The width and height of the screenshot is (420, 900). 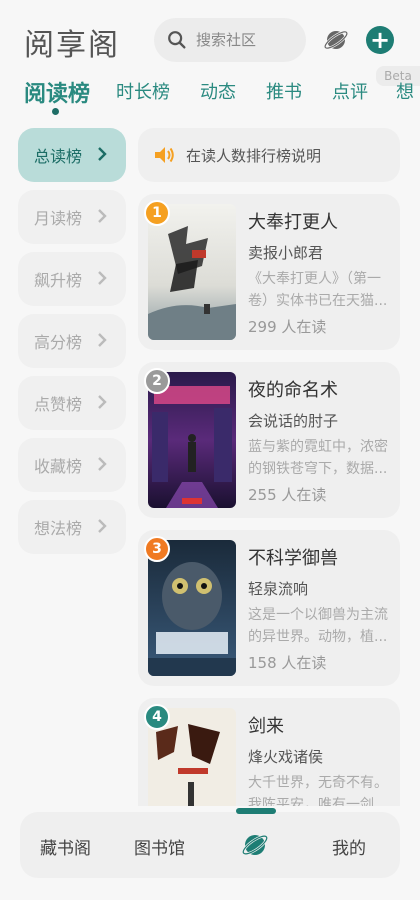 I want to click on search-bar, so click(x=230, y=40).